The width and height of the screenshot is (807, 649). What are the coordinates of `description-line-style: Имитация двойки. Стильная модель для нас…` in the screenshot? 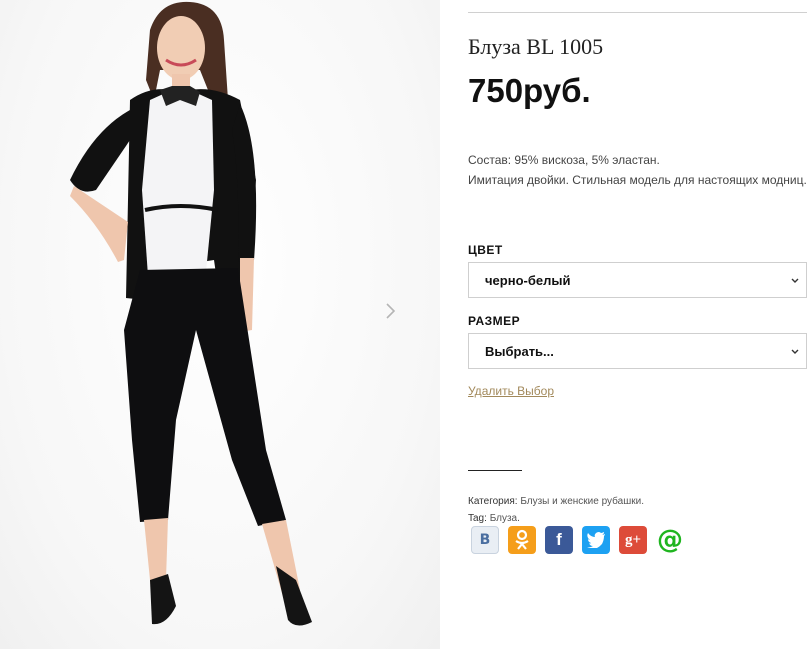 It's located at (637, 180).